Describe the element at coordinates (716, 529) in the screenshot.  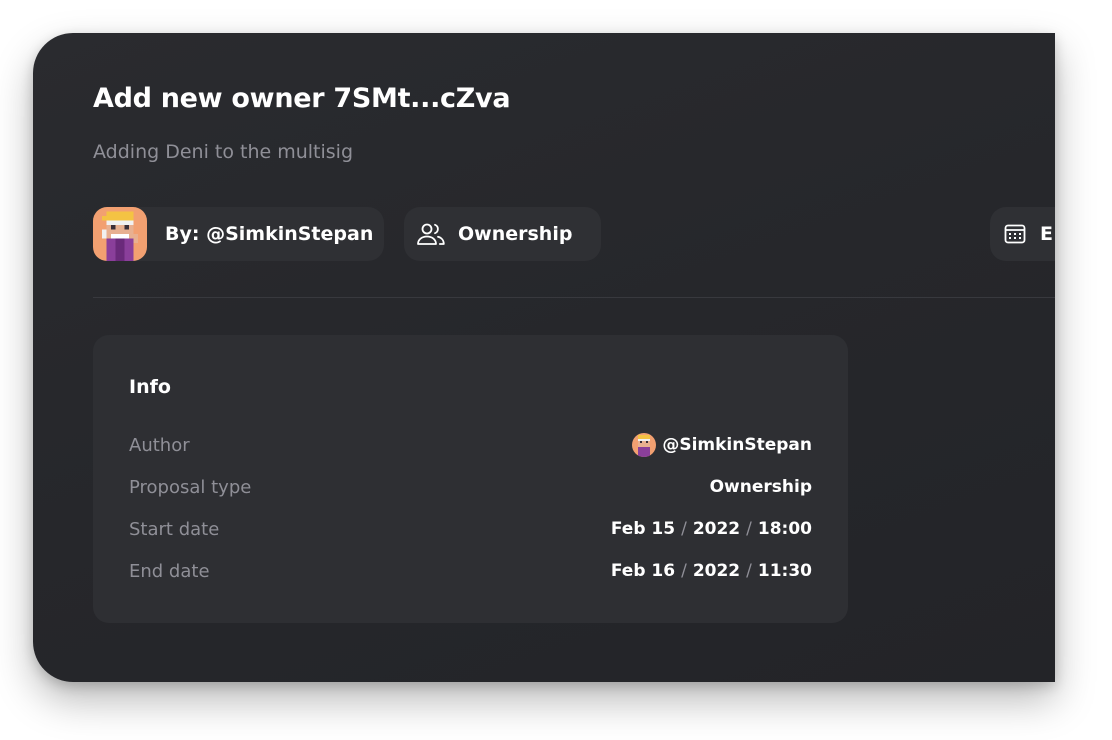
I see `start-date-year: 2022` at that location.